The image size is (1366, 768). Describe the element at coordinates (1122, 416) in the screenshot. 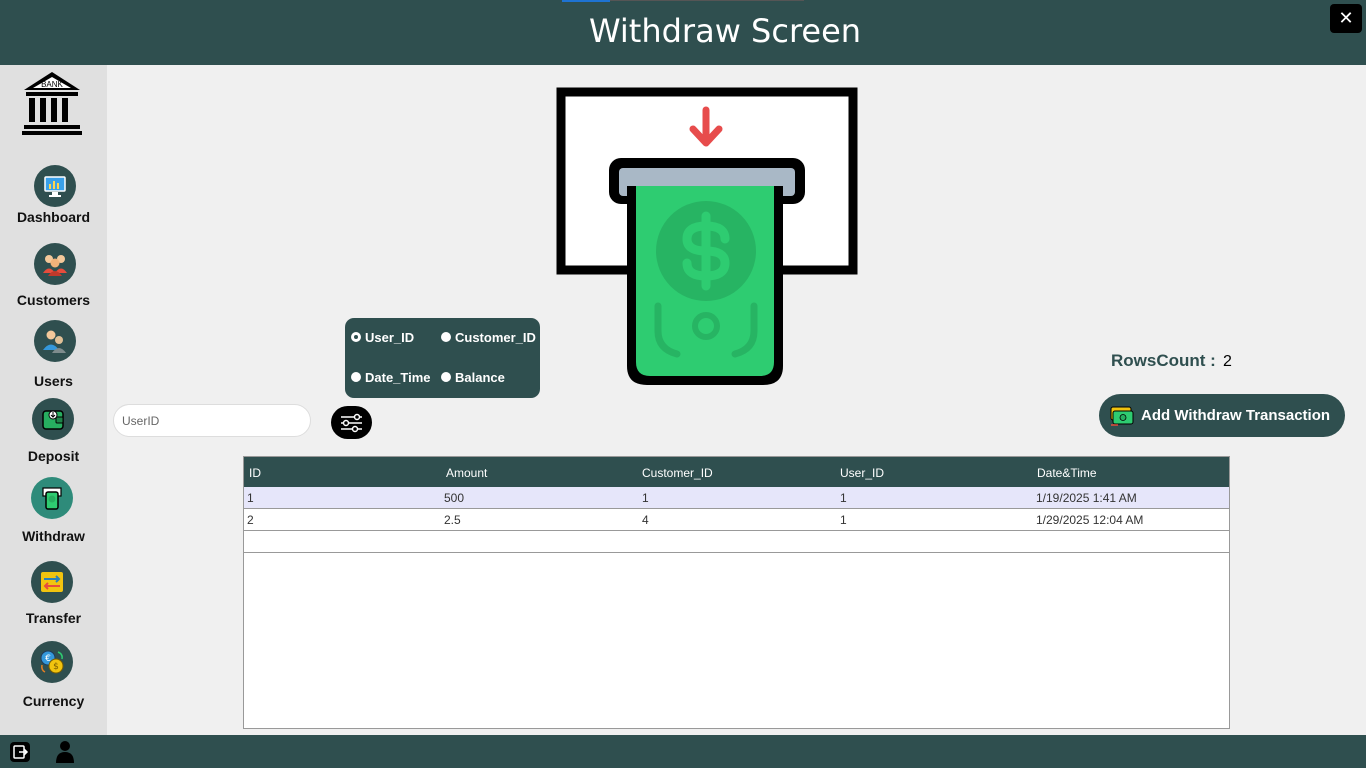

I see `money-transaction-icon` at that location.